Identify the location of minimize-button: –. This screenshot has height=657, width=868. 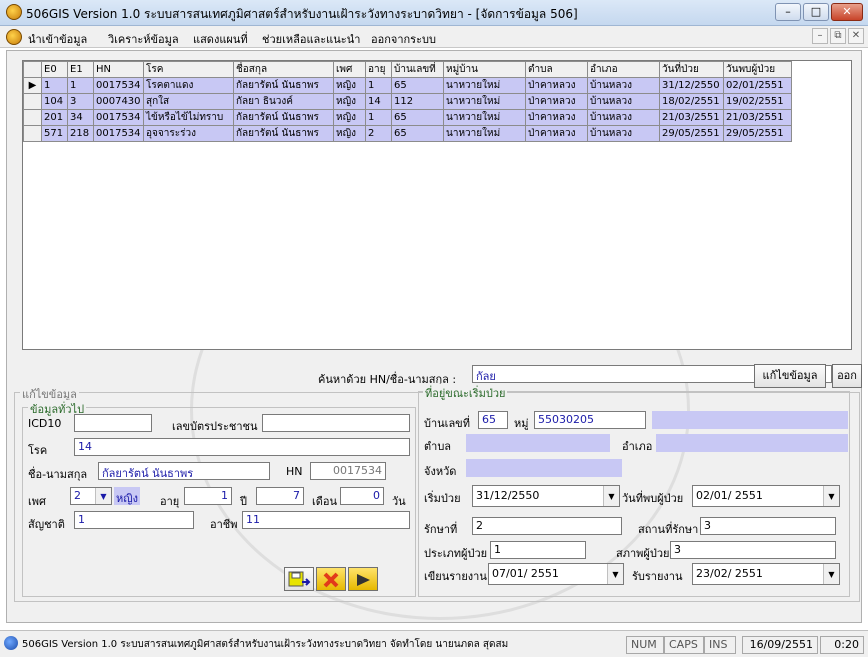
(788, 12).